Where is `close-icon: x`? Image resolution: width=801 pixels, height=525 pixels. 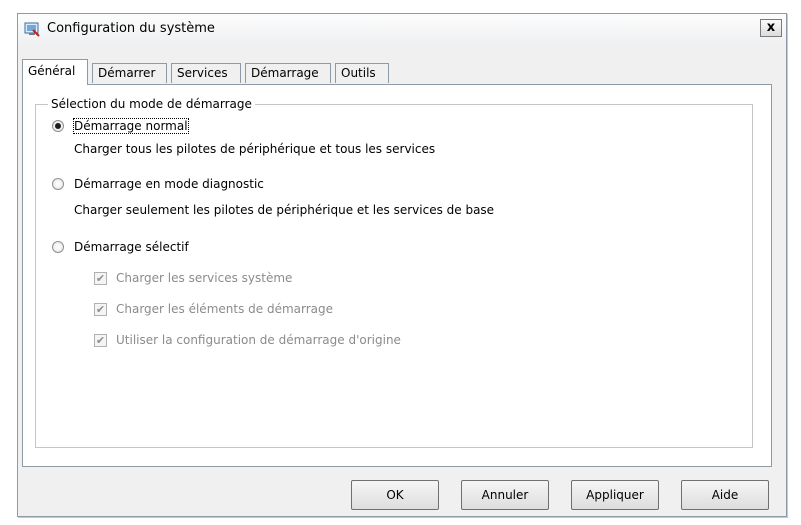
close-icon: x is located at coordinates (771, 27).